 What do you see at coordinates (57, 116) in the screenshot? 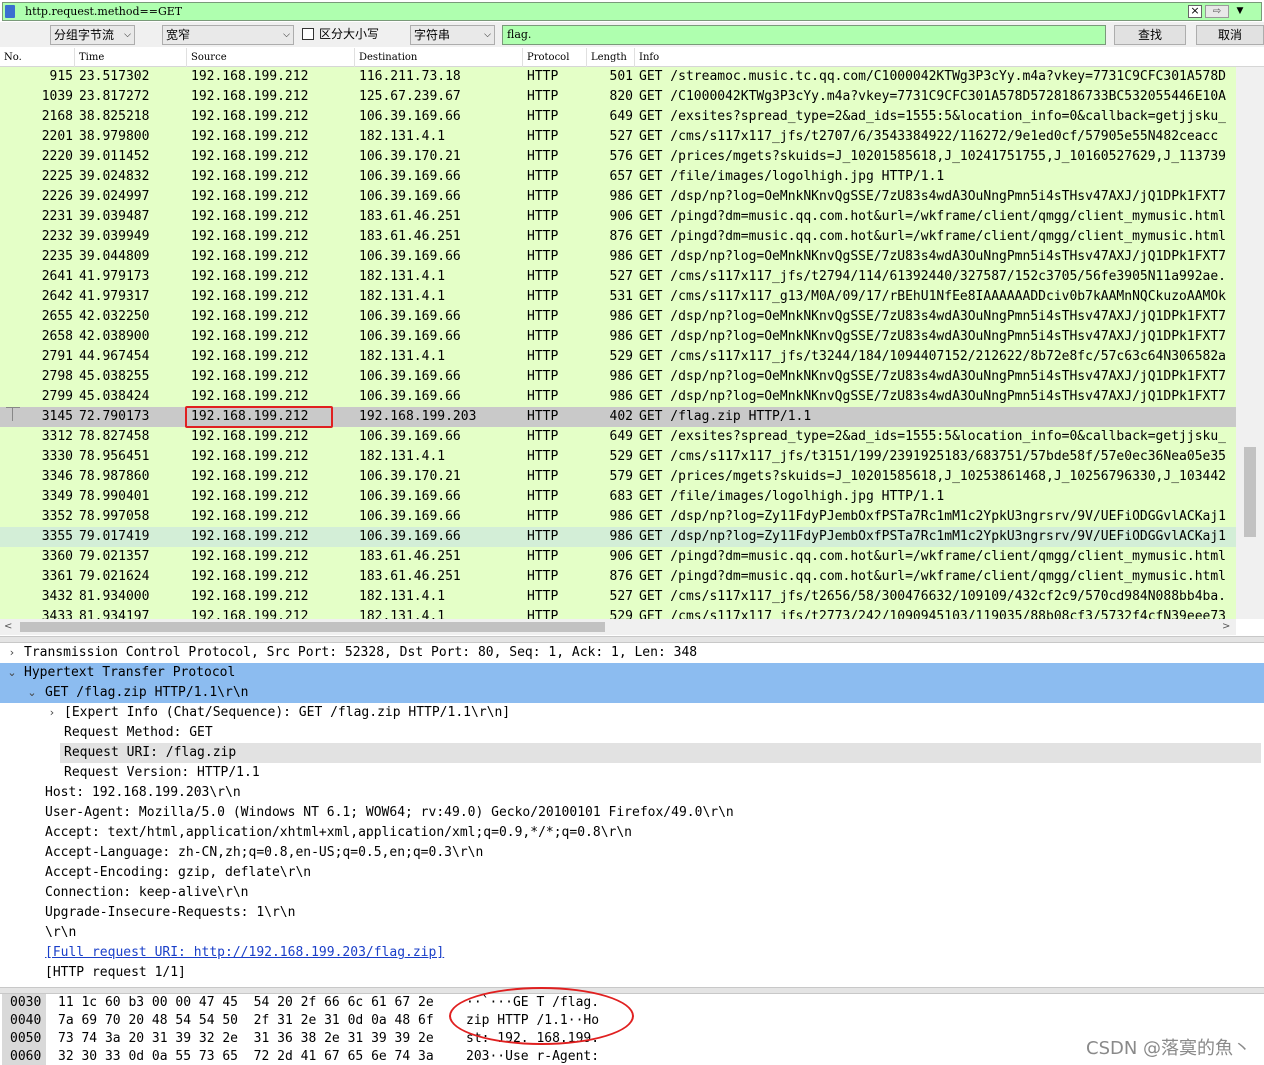
I see `packet-cell-no: 2168` at bounding box center [57, 116].